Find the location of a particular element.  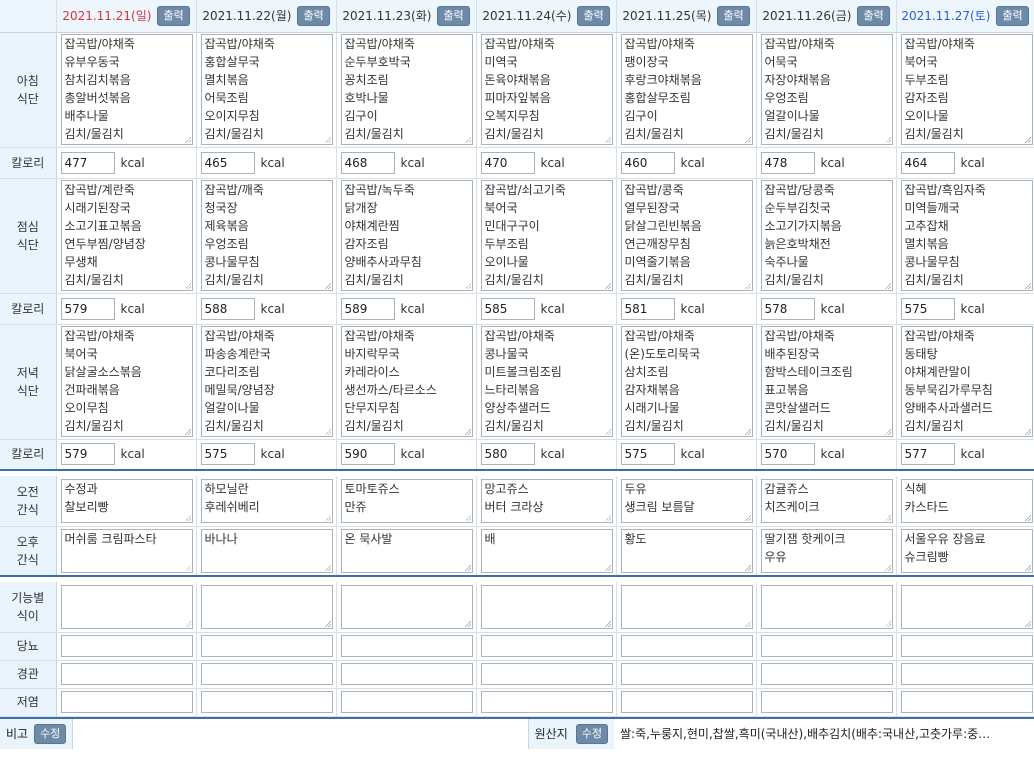

note-edit-button: 수정 is located at coordinates (50, 733).